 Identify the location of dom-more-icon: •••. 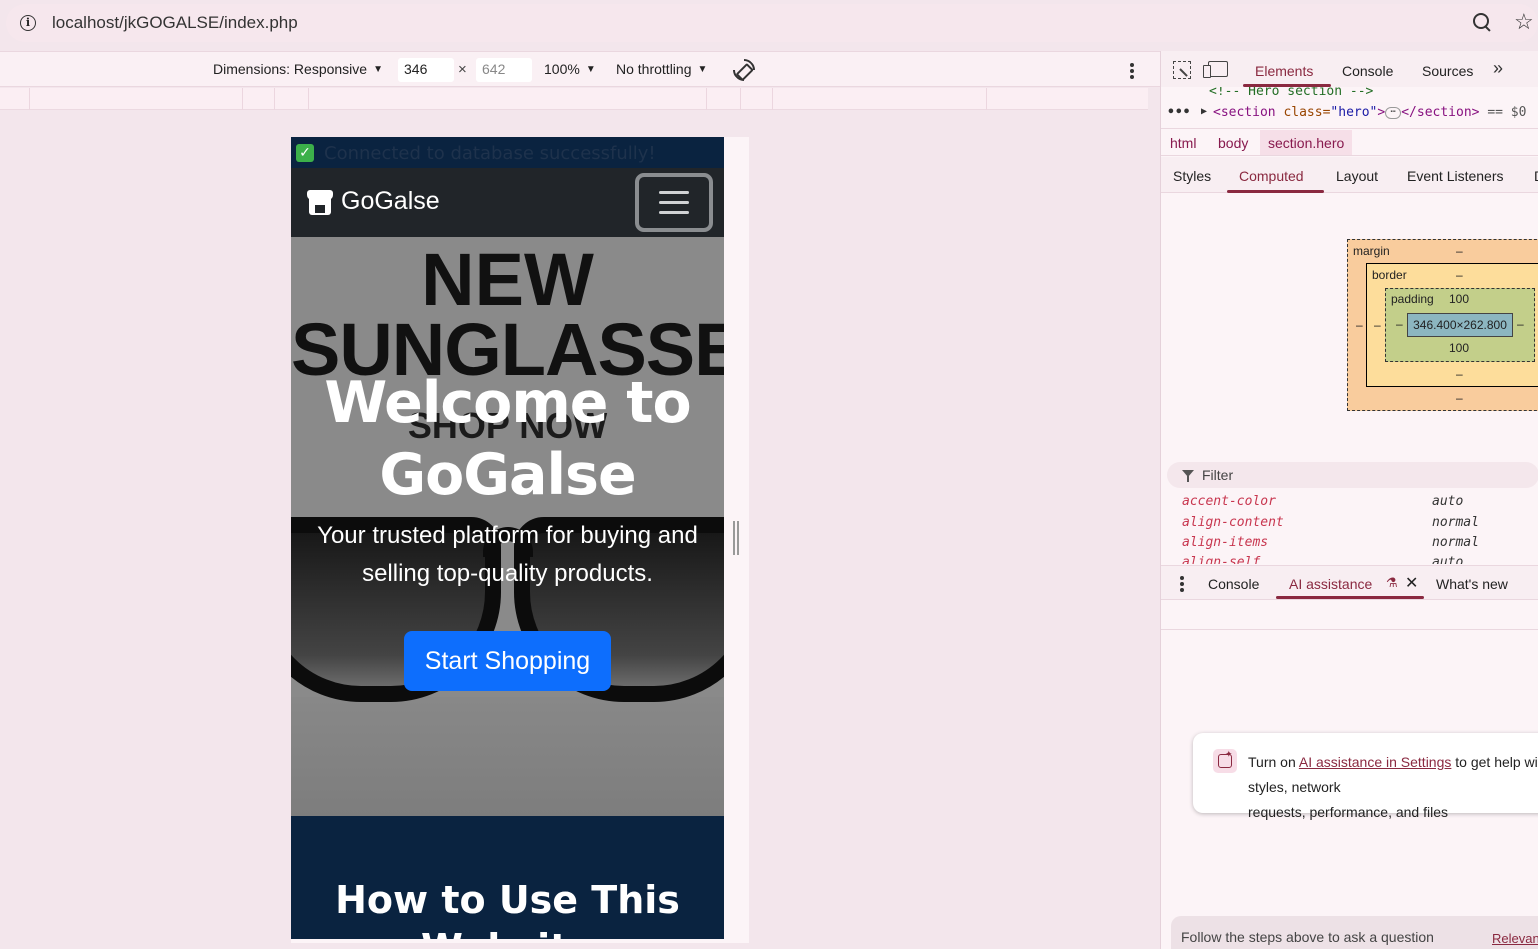
(1178, 112).